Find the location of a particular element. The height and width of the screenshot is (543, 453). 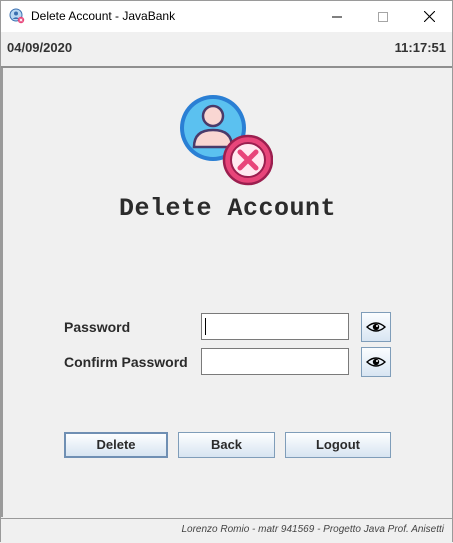

close-icon is located at coordinates (429, 16).